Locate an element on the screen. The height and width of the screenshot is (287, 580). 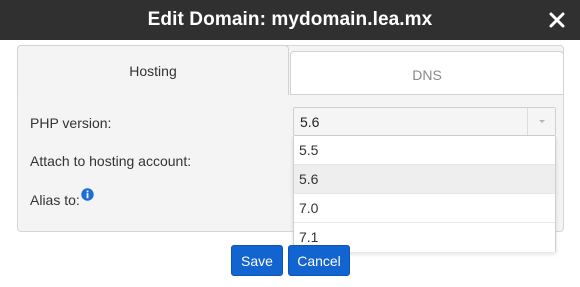
dropdown-option-5-6: 5.6 is located at coordinates (424, 179).